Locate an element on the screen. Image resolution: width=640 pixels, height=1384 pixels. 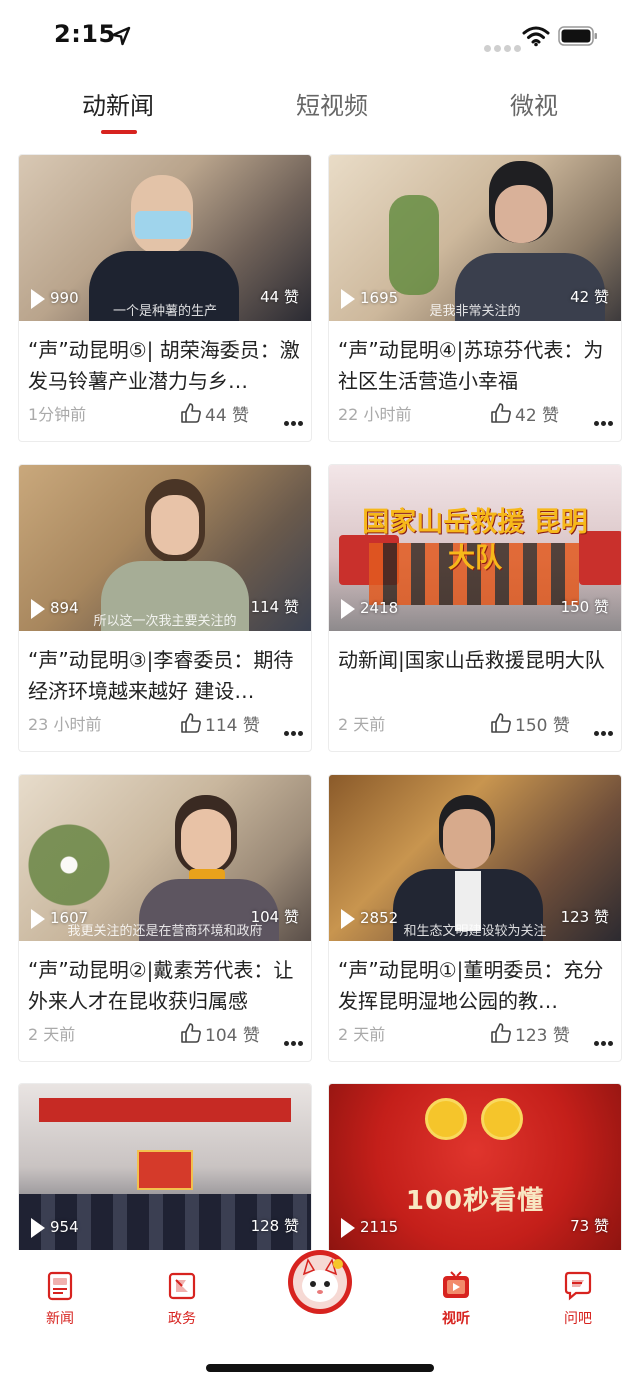
mascot-icon is located at coordinates (320, 1280).